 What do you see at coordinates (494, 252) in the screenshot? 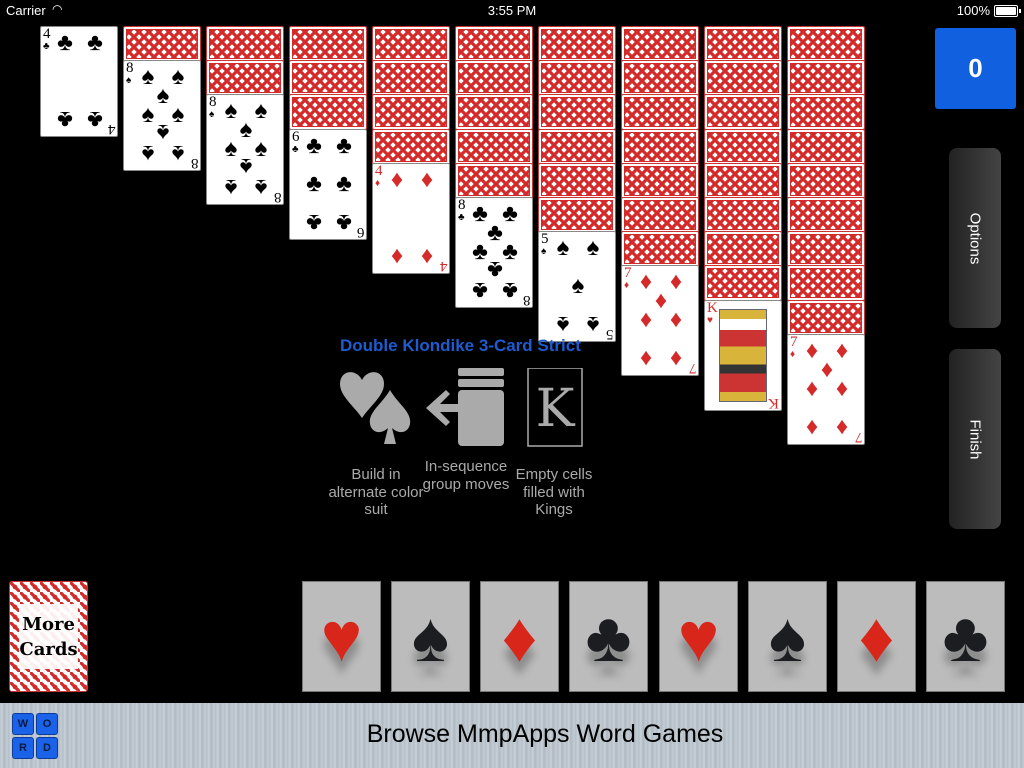
I see `face-up-card: 8 ♣ 8 ♣ ♣ ♣ ♣ ♣ ♣ ♣ ♣` at bounding box center [494, 252].